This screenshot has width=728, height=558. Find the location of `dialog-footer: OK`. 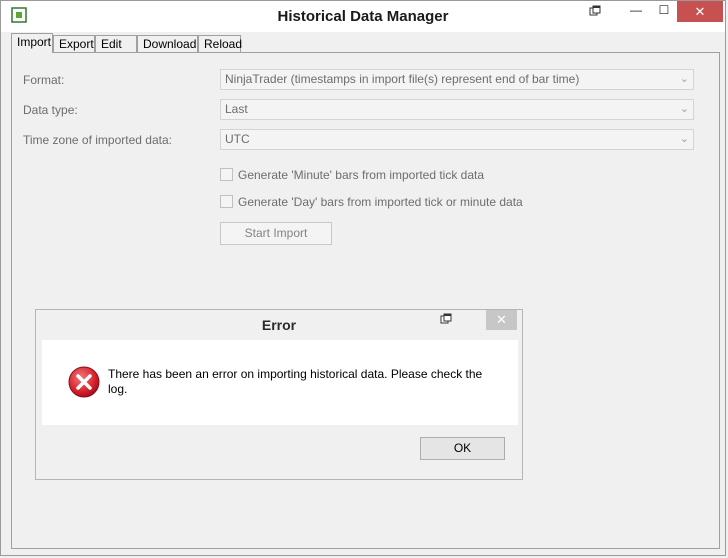

dialog-footer: OK is located at coordinates (280, 450).